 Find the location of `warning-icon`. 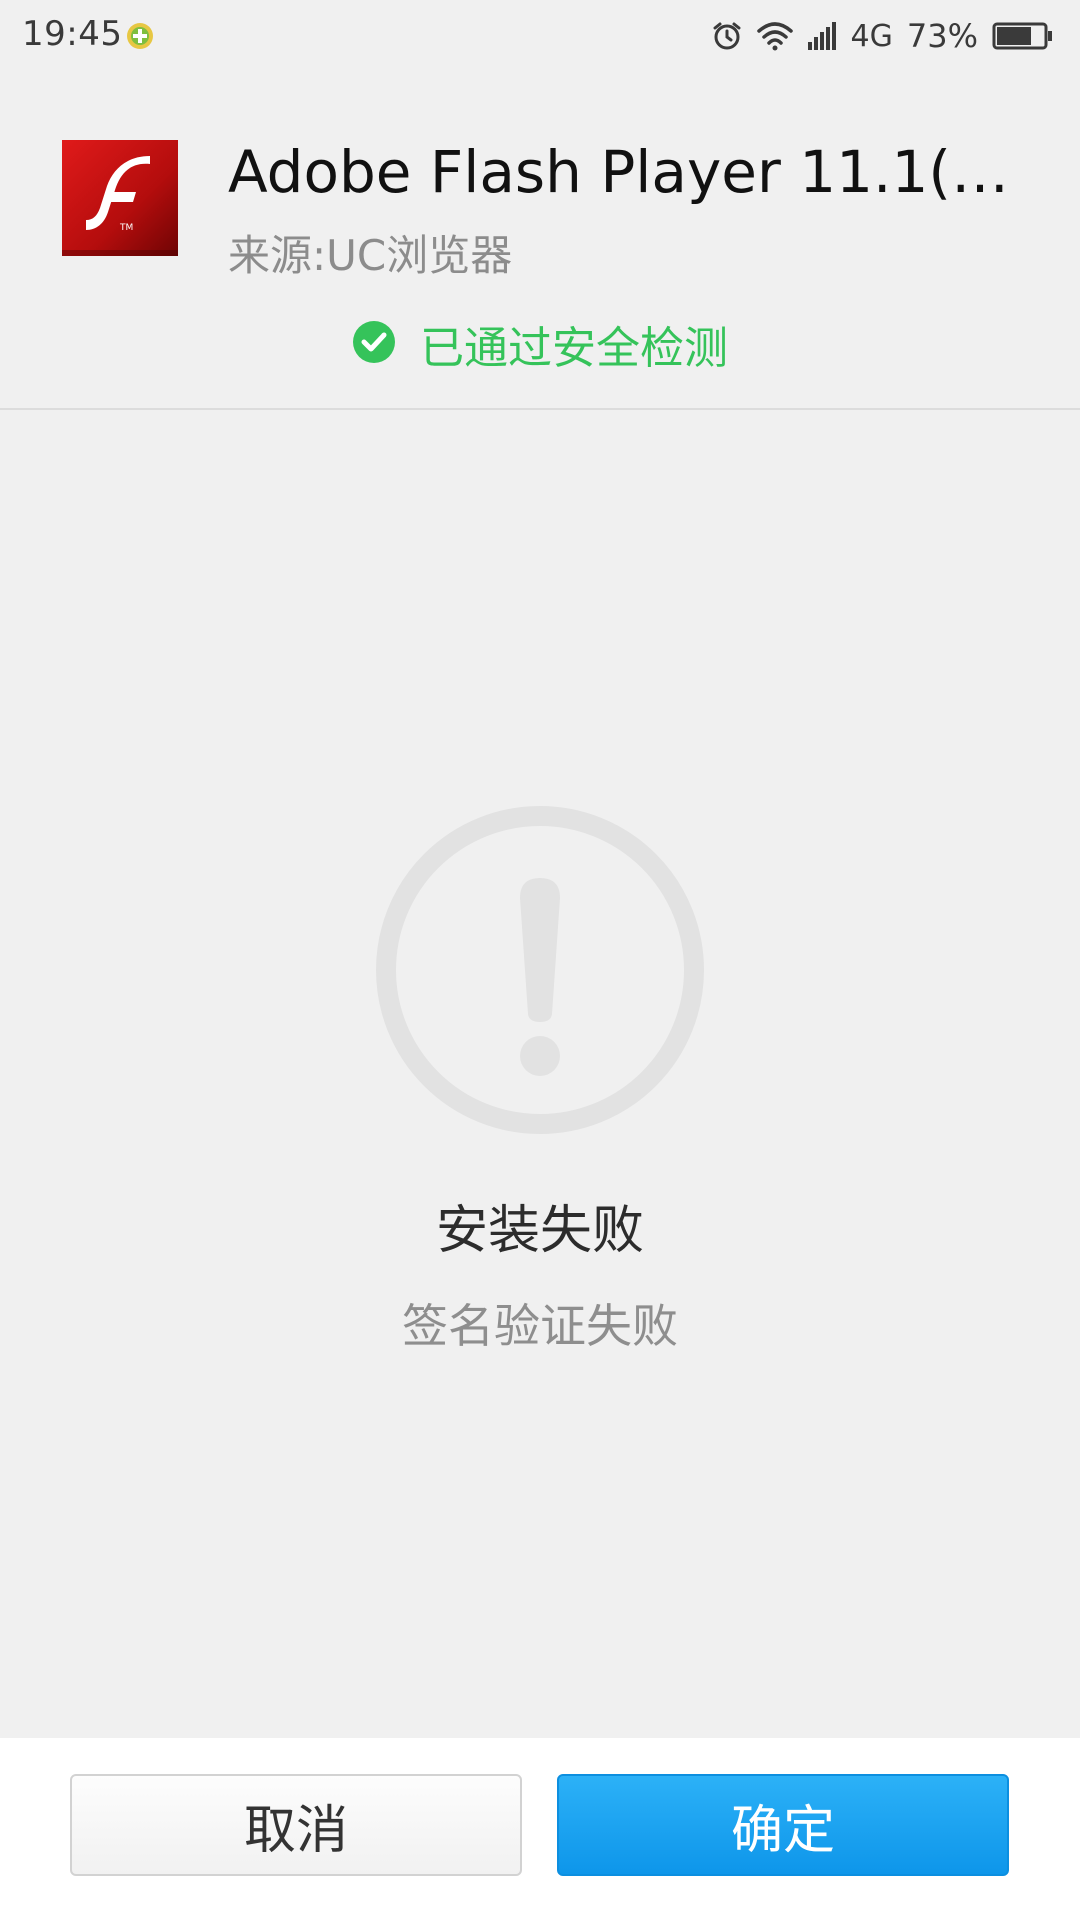

warning-icon is located at coordinates (540, 970).